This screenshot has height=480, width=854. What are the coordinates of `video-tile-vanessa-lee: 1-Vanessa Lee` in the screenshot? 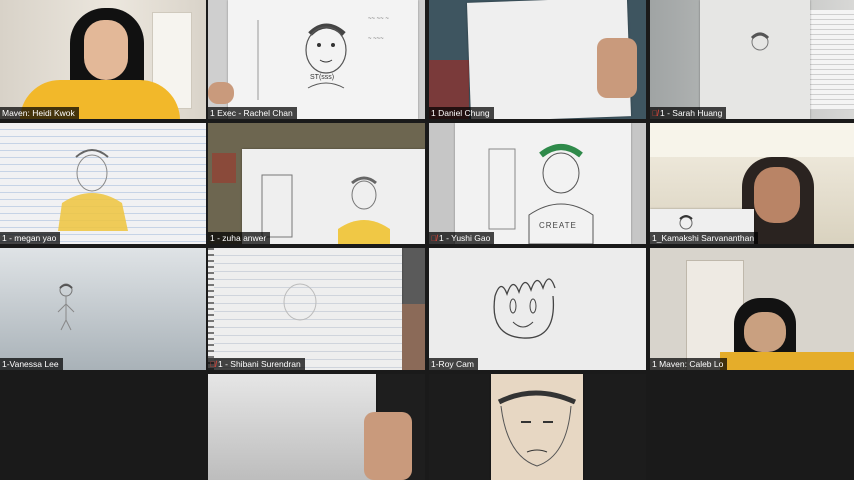 It's located at (103, 309).